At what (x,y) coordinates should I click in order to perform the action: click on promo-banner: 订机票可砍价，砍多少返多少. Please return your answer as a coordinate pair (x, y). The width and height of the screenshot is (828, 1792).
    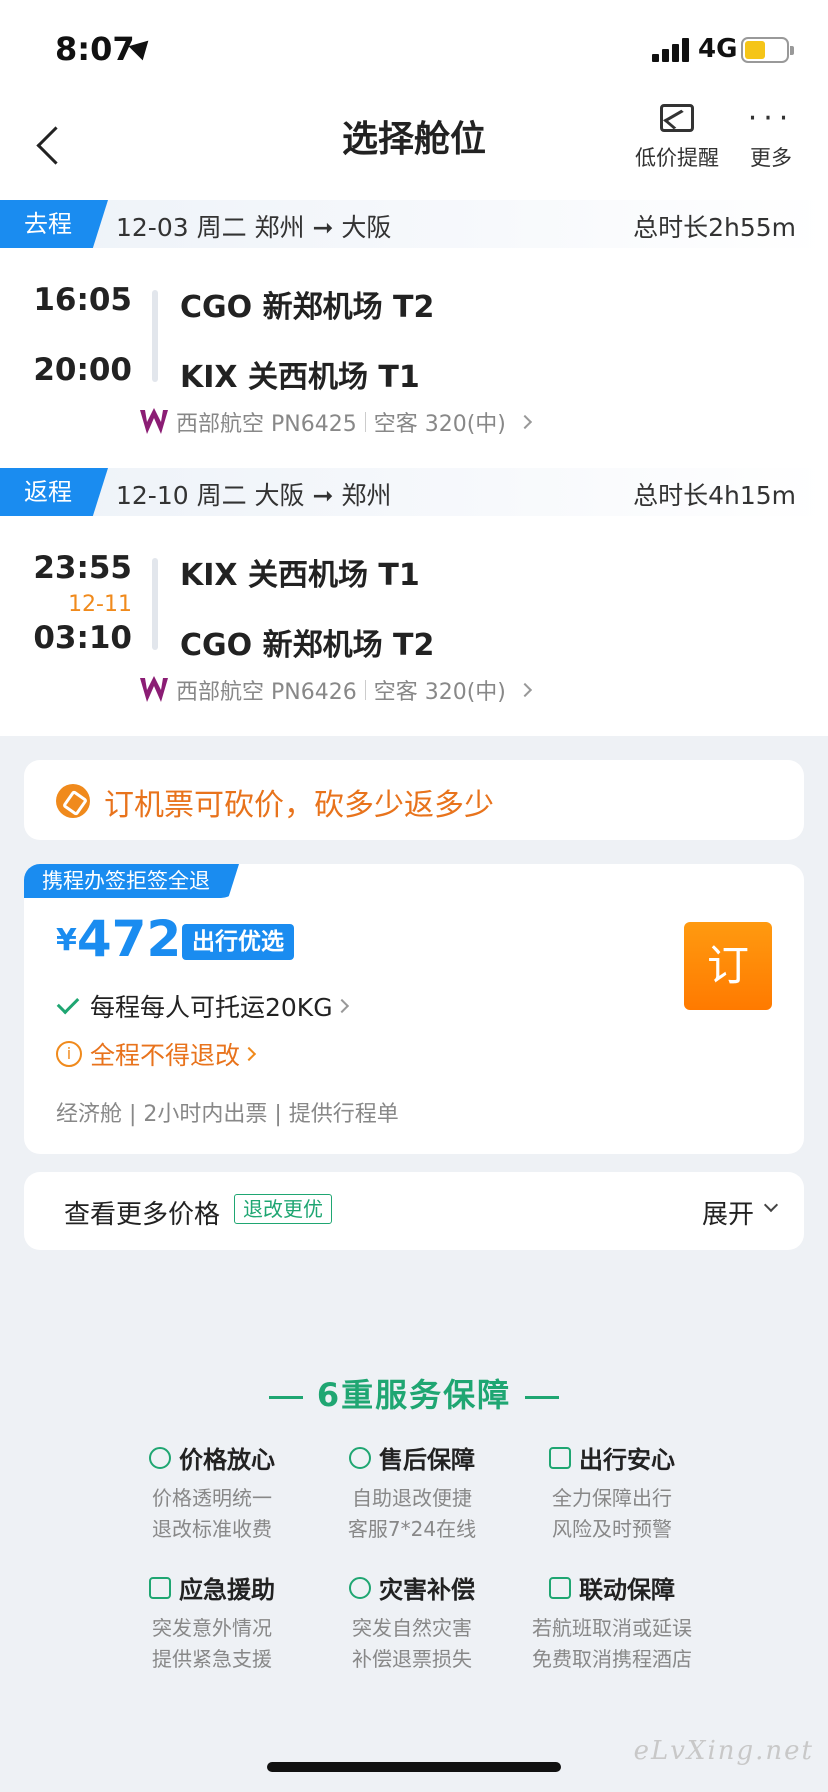
    Looking at the image, I should click on (414, 800).